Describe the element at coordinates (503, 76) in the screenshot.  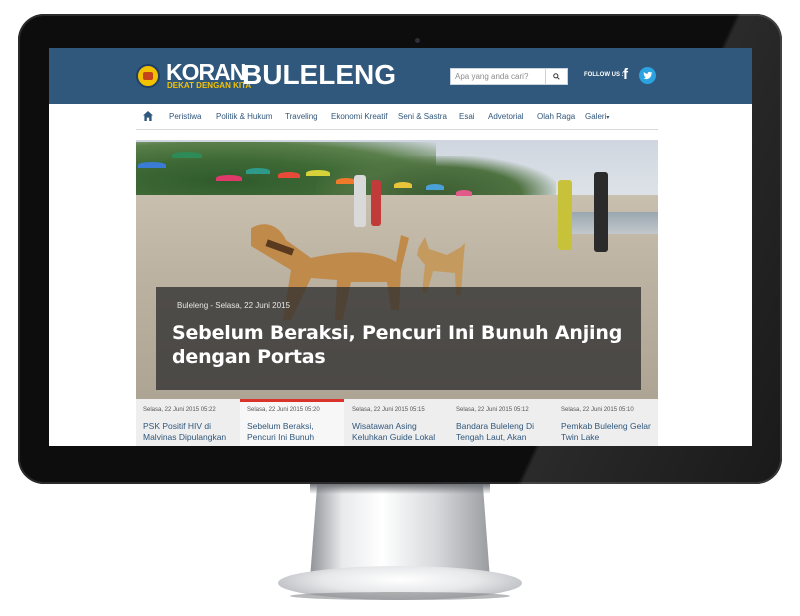
I see `search-input` at that location.